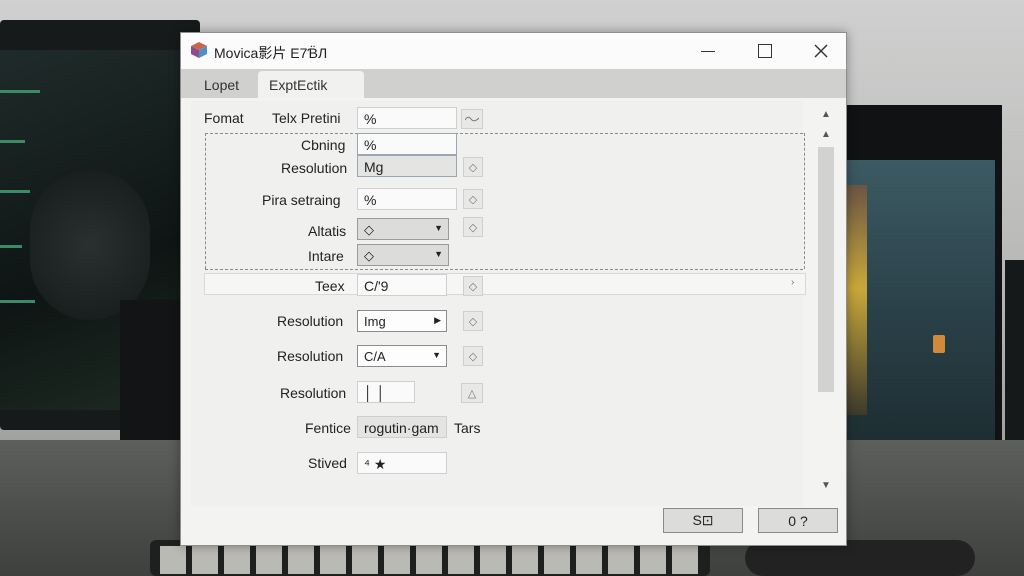  What do you see at coordinates (513, 51) in the screenshot?
I see `title-bar: Movica影片 E7Ɓ̈Л` at bounding box center [513, 51].